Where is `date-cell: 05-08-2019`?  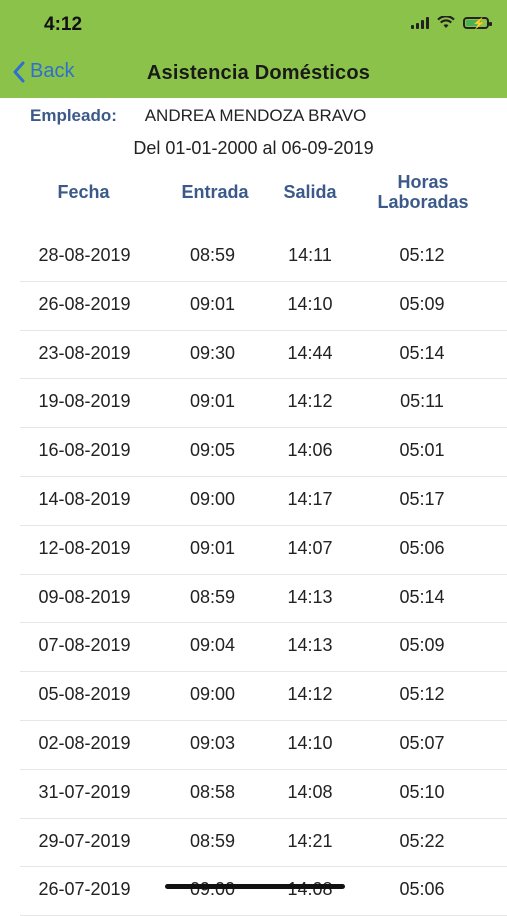 date-cell: 05-08-2019 is located at coordinates (84, 694).